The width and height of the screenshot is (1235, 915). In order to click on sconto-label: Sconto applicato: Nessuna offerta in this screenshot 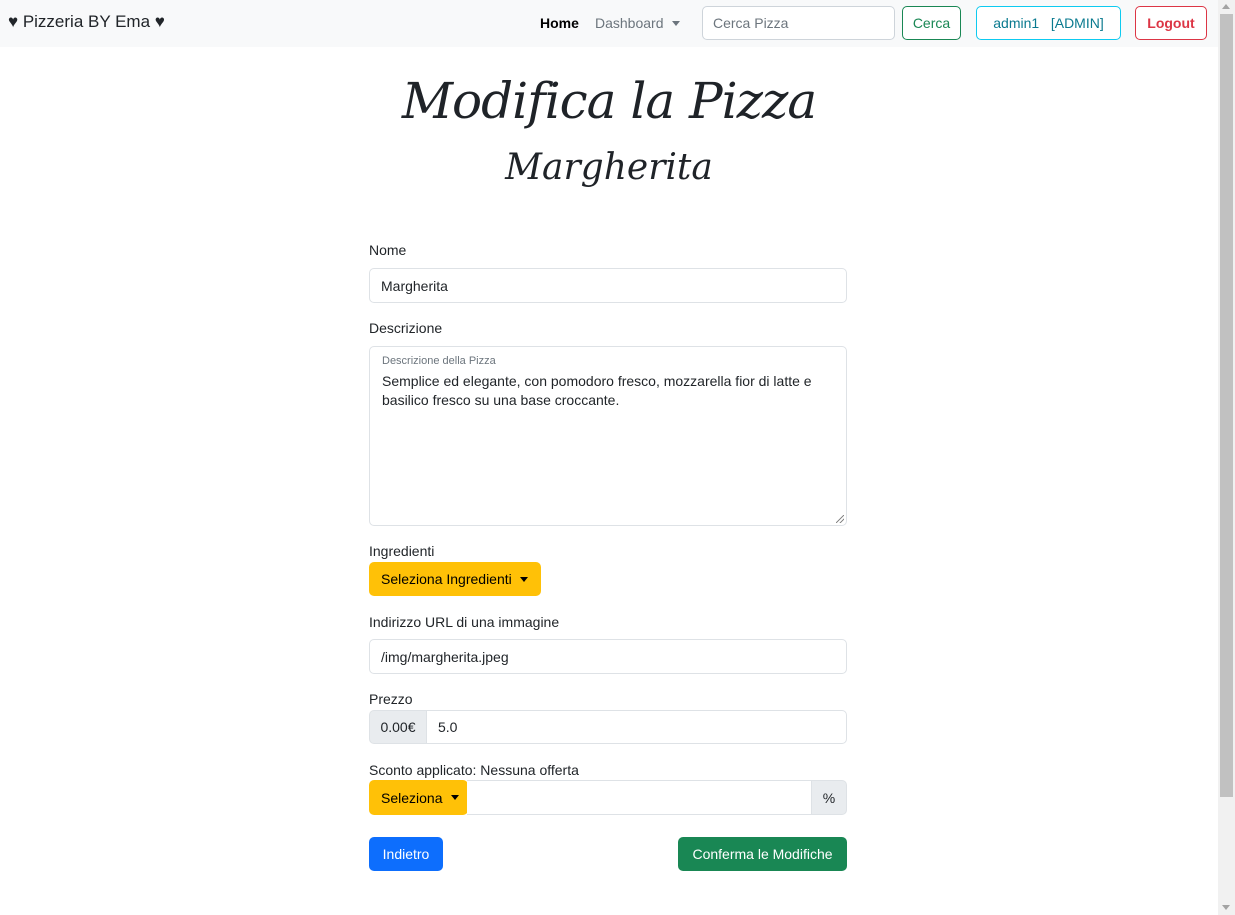, I will do `click(474, 770)`.